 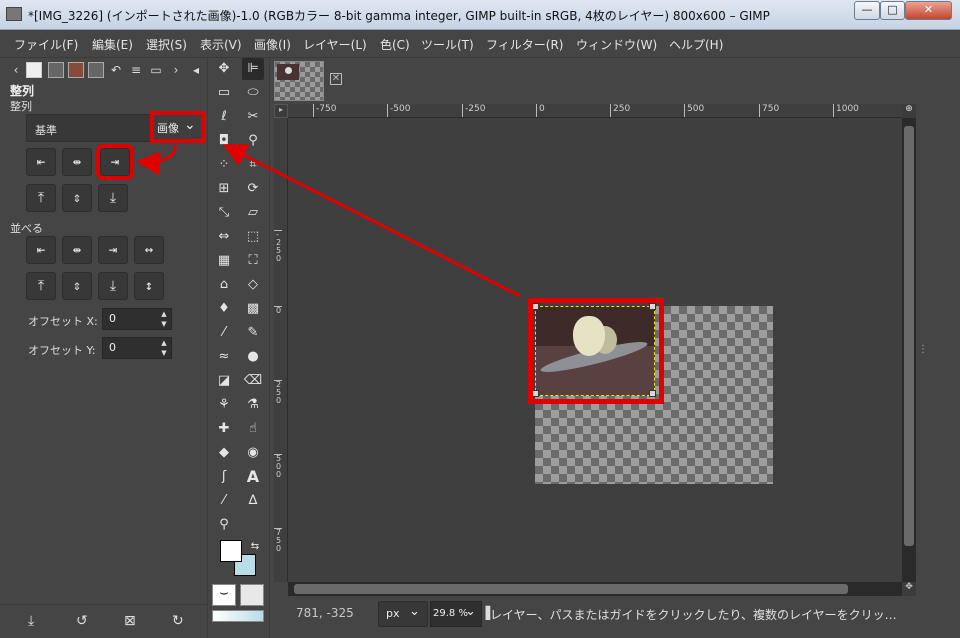 I want to click on menu-layer: レイヤー(L), so click(x=335, y=44).